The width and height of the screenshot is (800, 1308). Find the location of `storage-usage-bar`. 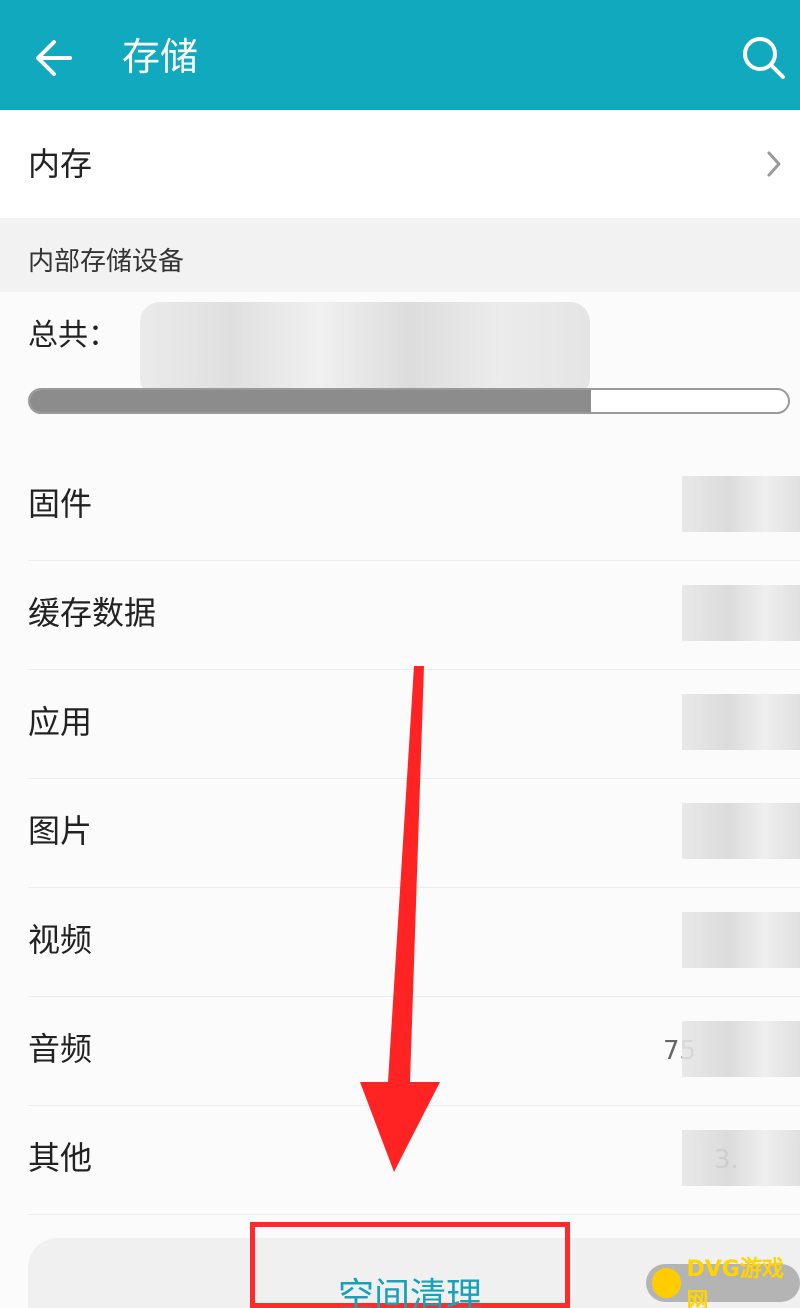

storage-usage-bar is located at coordinates (409, 401).